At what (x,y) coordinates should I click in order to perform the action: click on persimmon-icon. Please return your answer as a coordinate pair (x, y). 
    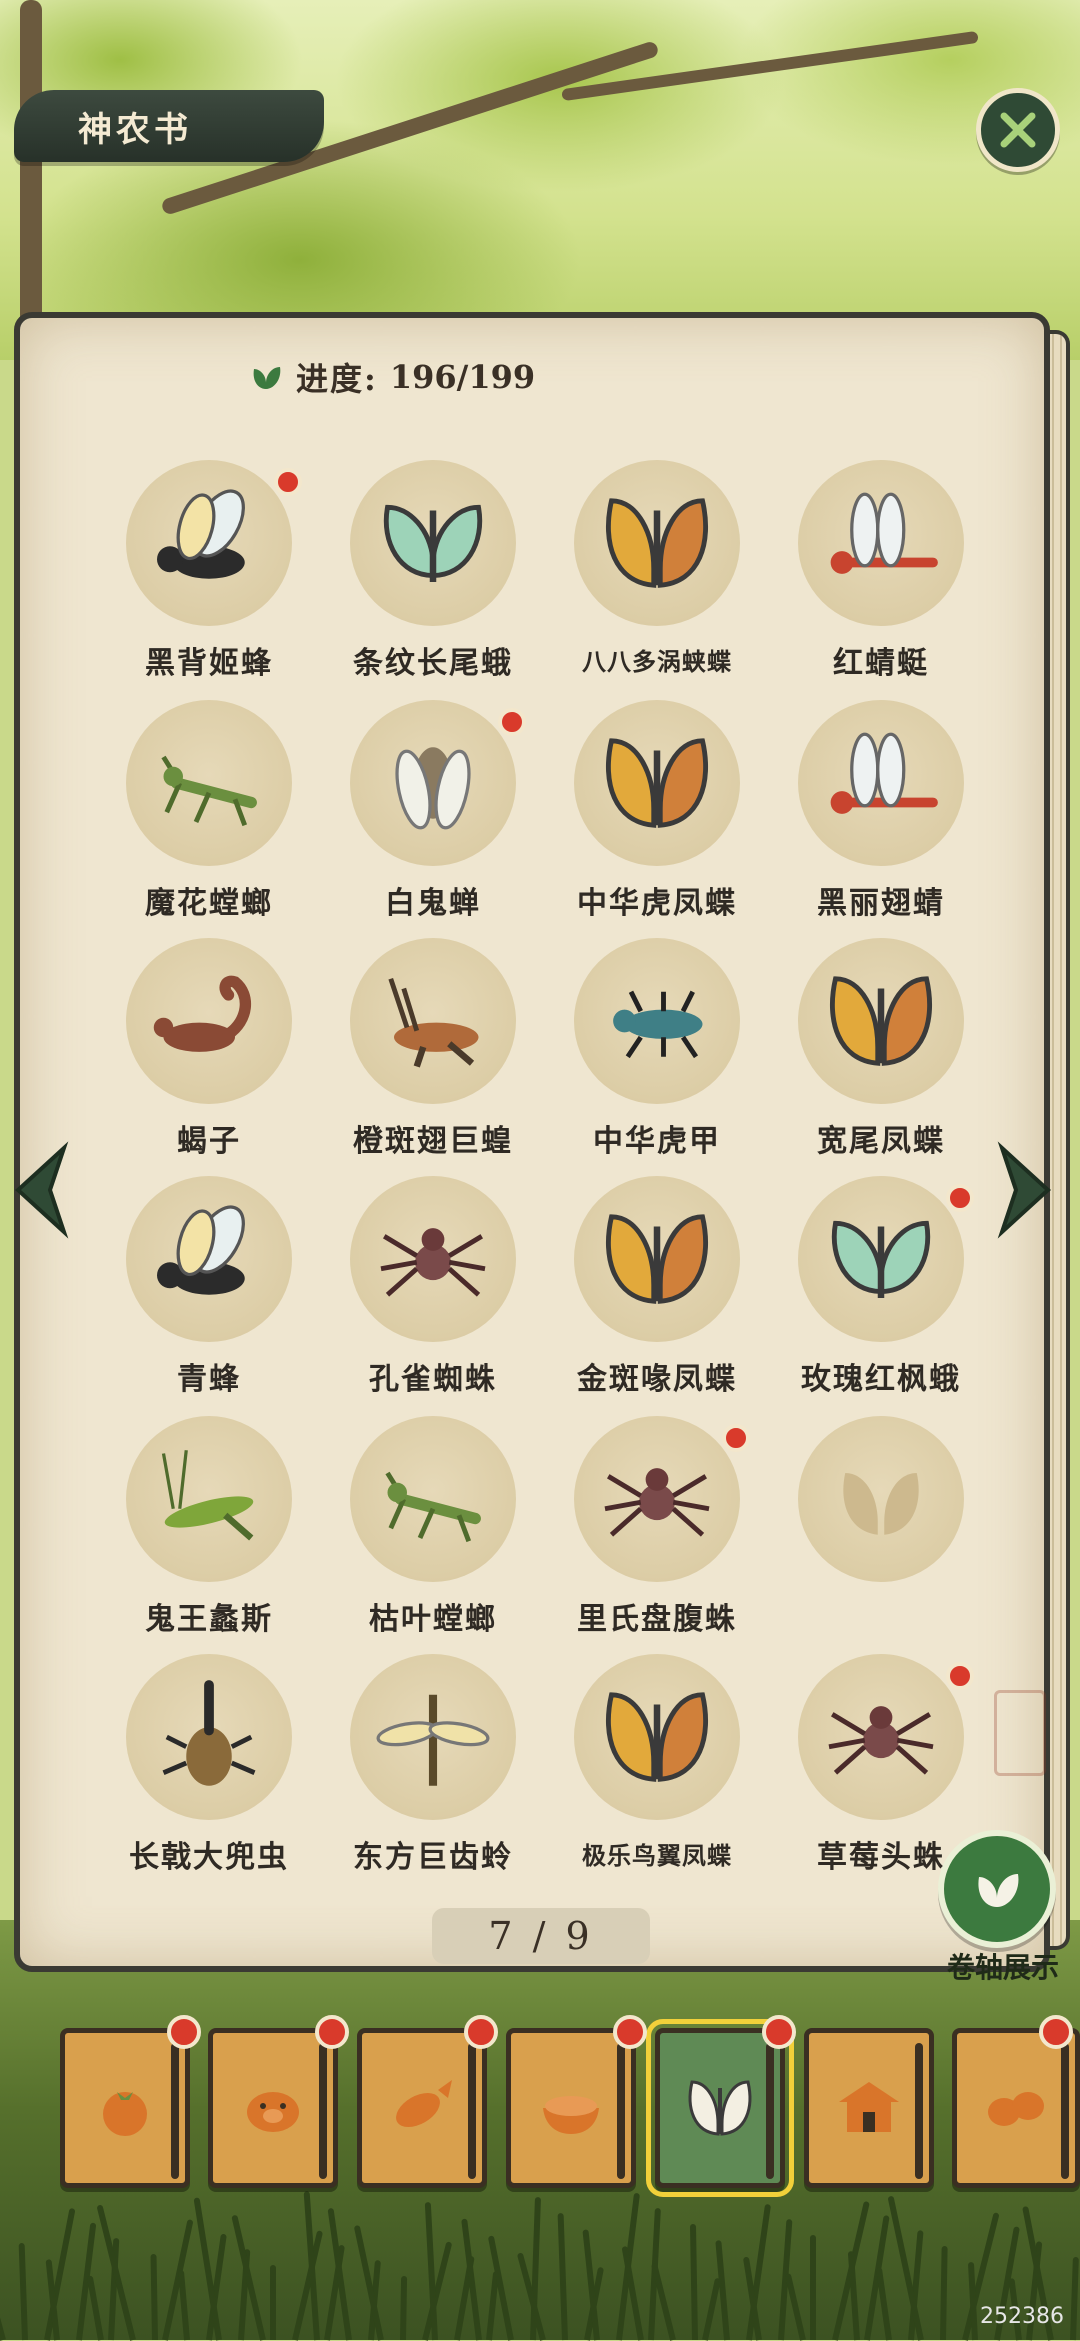
    Looking at the image, I should click on (125, 2114).